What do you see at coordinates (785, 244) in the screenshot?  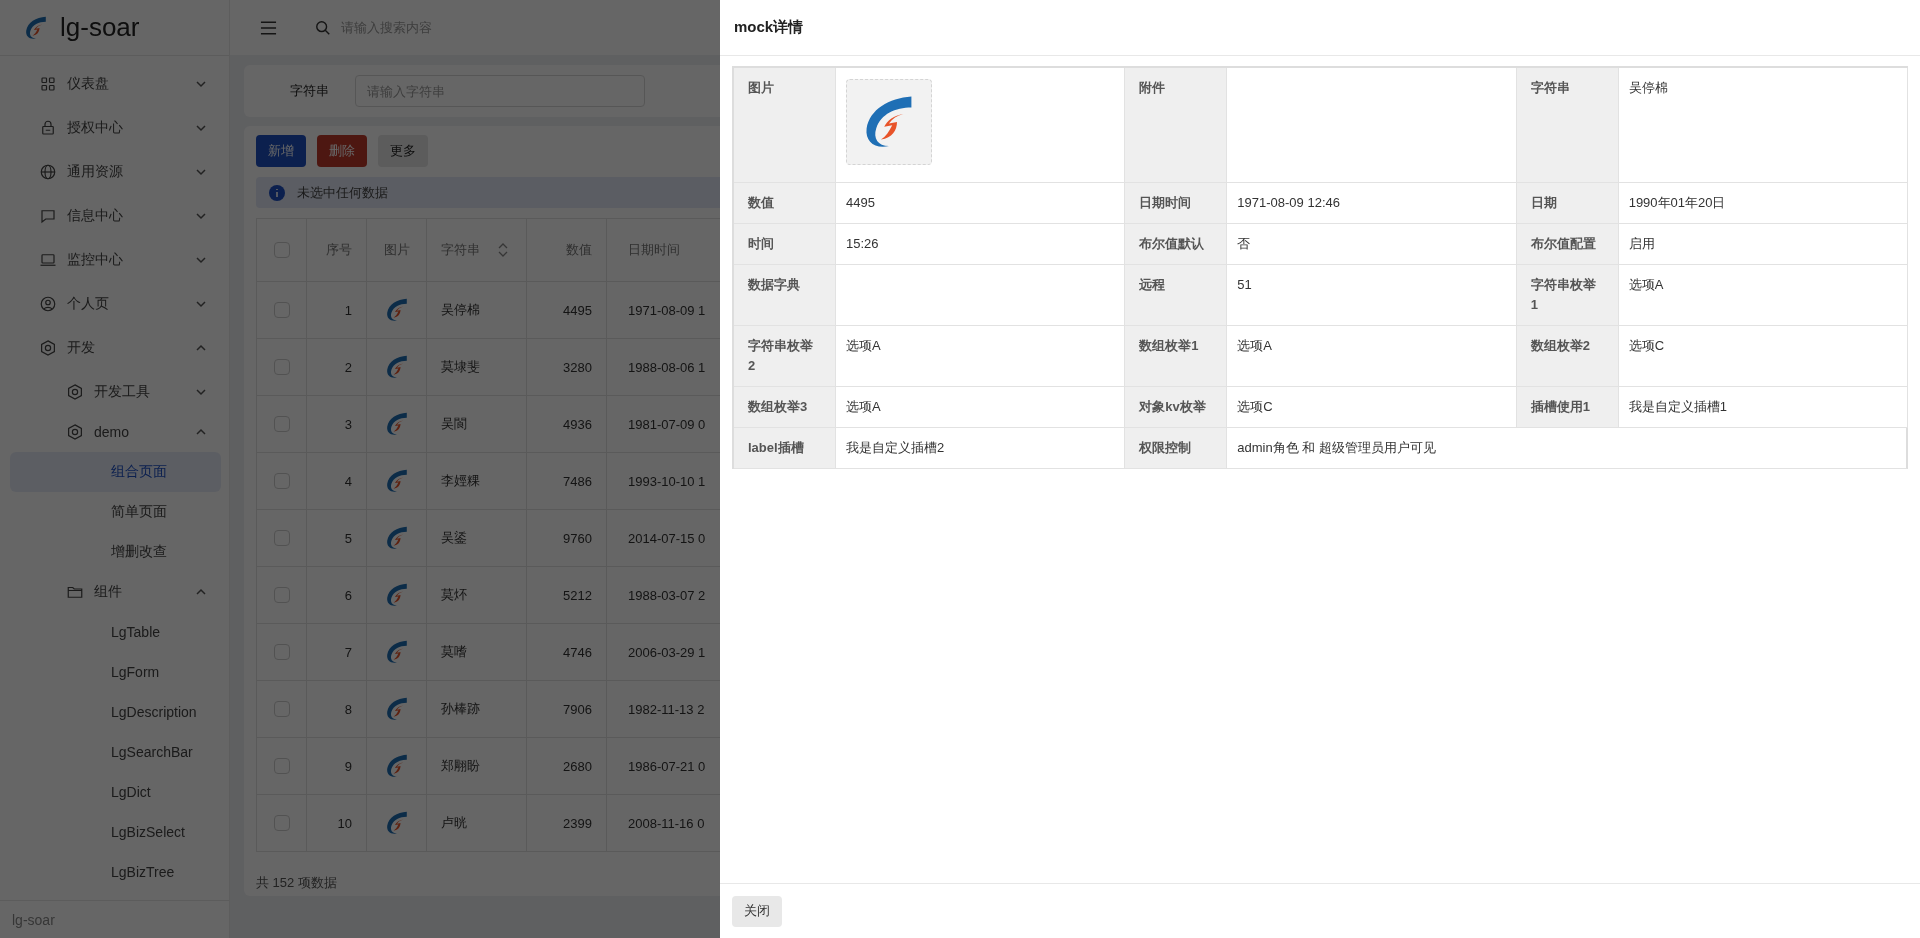 I see `description-label: 时间` at bounding box center [785, 244].